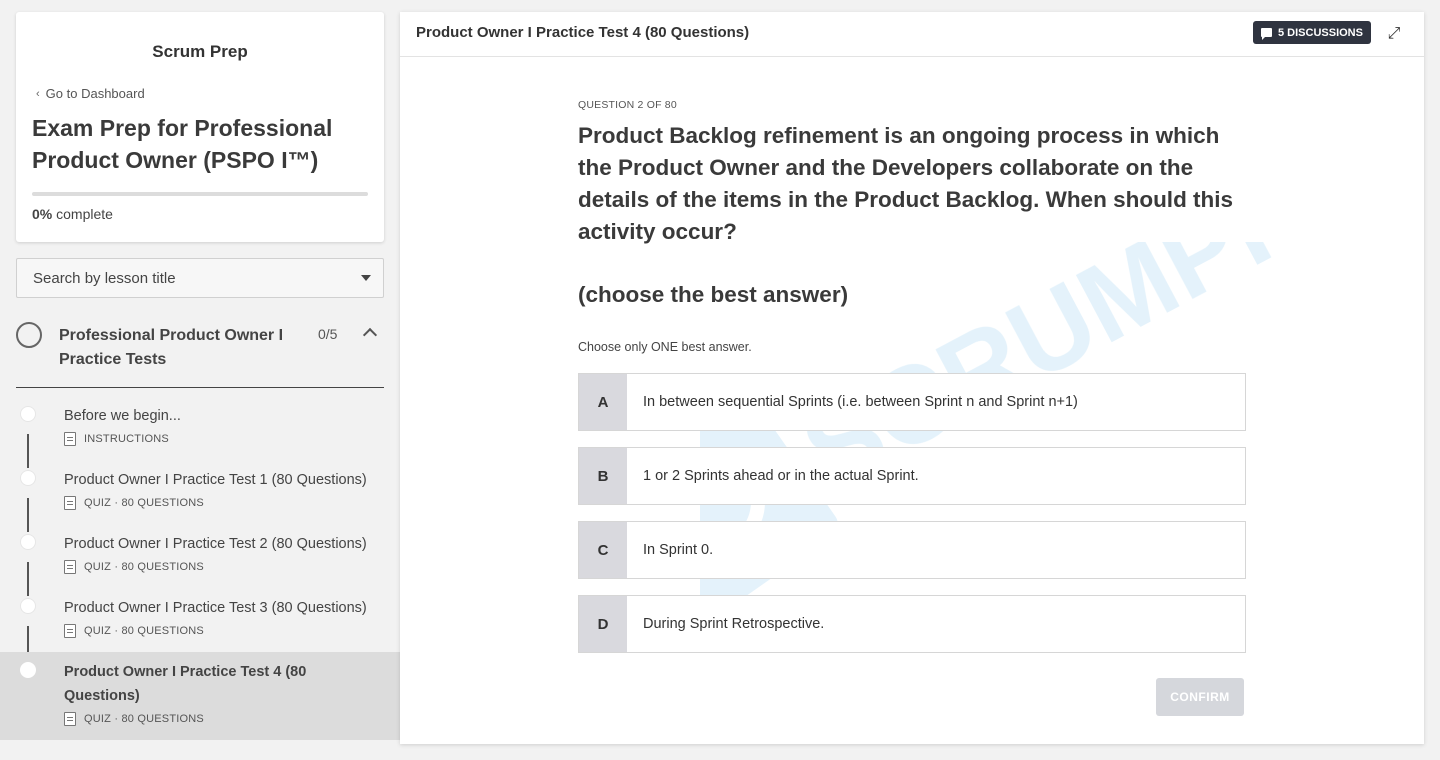 This screenshot has height=760, width=1440. I want to click on answer-option-d: D During Sprint Retrospective., so click(912, 624).